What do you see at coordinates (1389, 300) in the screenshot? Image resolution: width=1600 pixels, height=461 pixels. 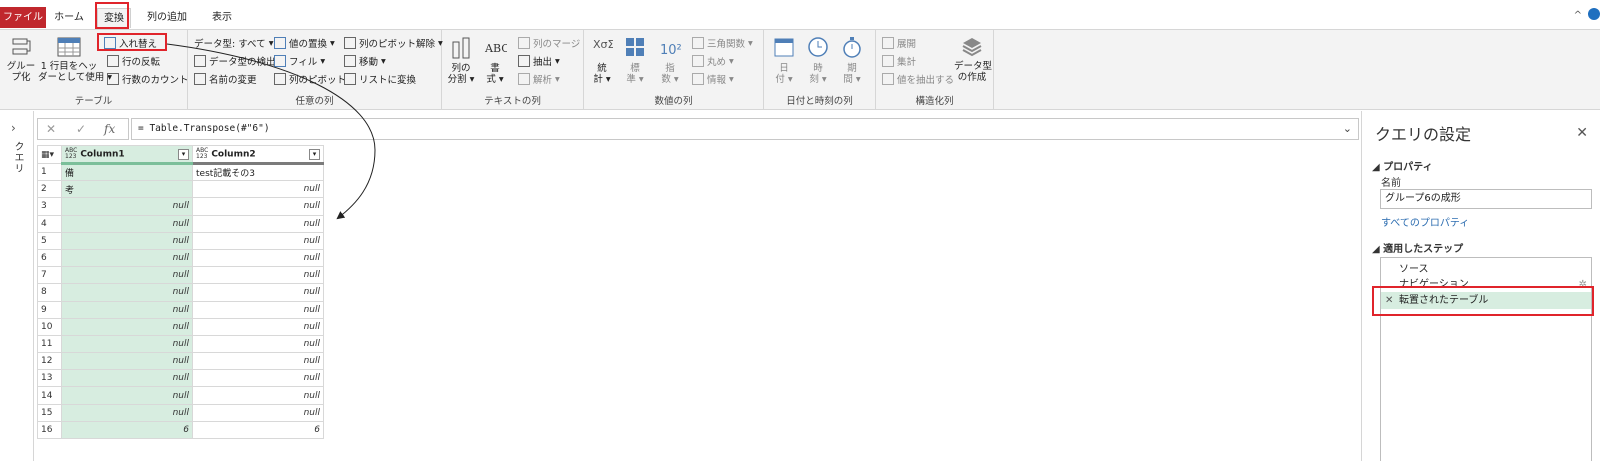 I see `delete-step-icon: ✕` at bounding box center [1389, 300].